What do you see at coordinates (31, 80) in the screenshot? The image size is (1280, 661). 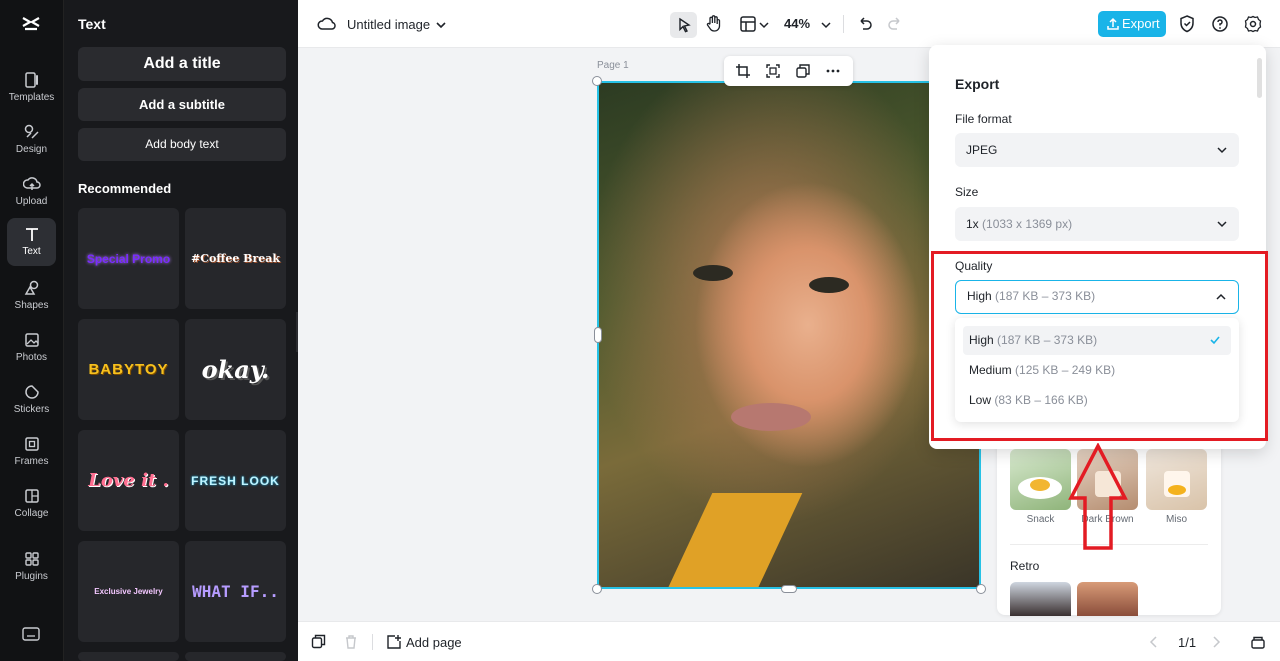 I see `templates-icon` at bounding box center [31, 80].